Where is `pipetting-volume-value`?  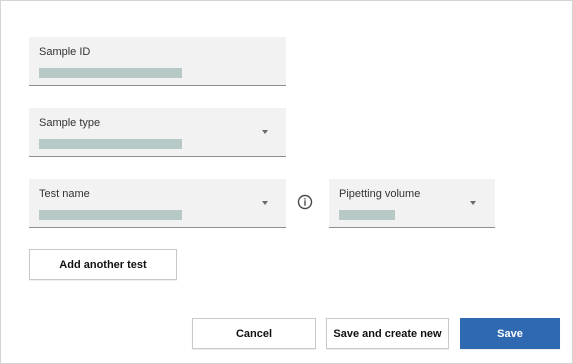 pipetting-volume-value is located at coordinates (367, 215).